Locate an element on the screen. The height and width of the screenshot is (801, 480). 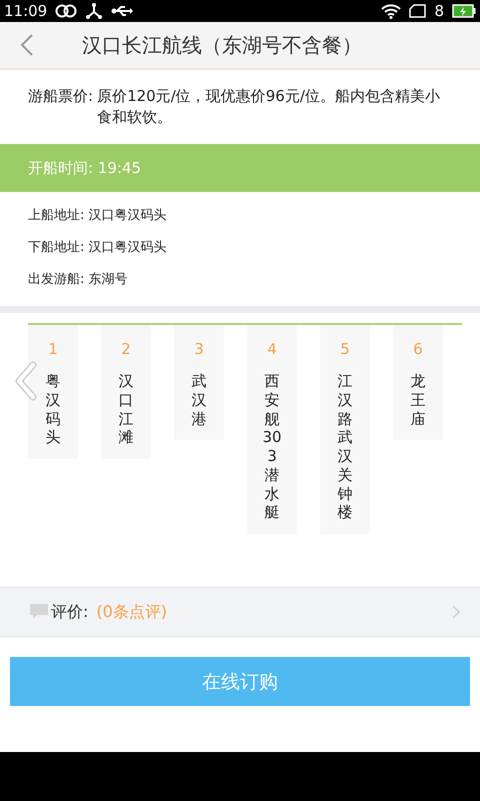
price-label: 游船票价: is located at coordinates (61, 96).